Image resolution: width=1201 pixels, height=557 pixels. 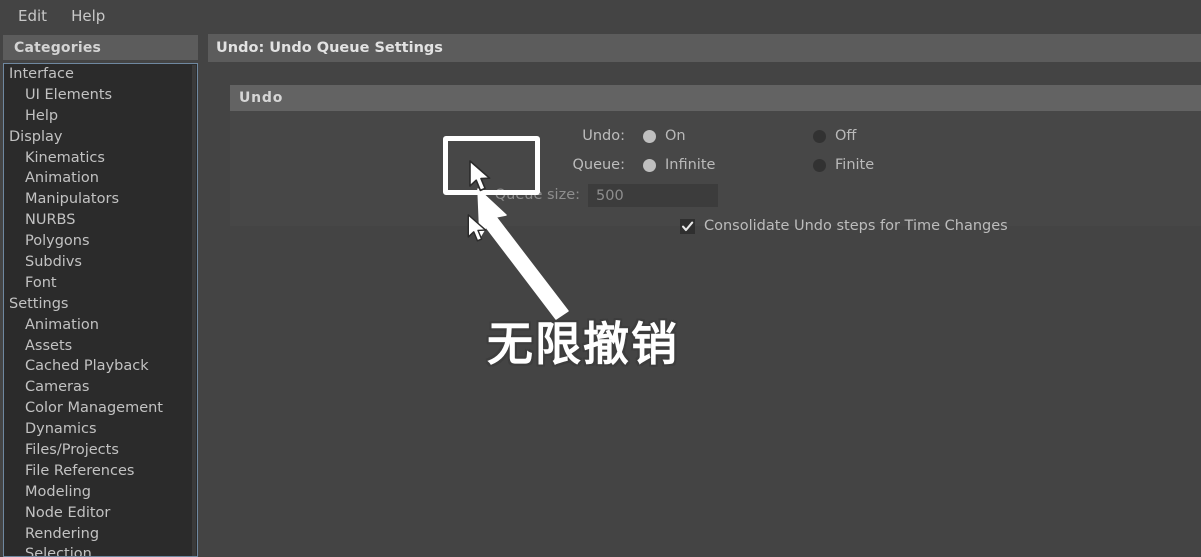 I want to click on sidebar-item-dynamics: Dynamics, so click(x=100, y=429).